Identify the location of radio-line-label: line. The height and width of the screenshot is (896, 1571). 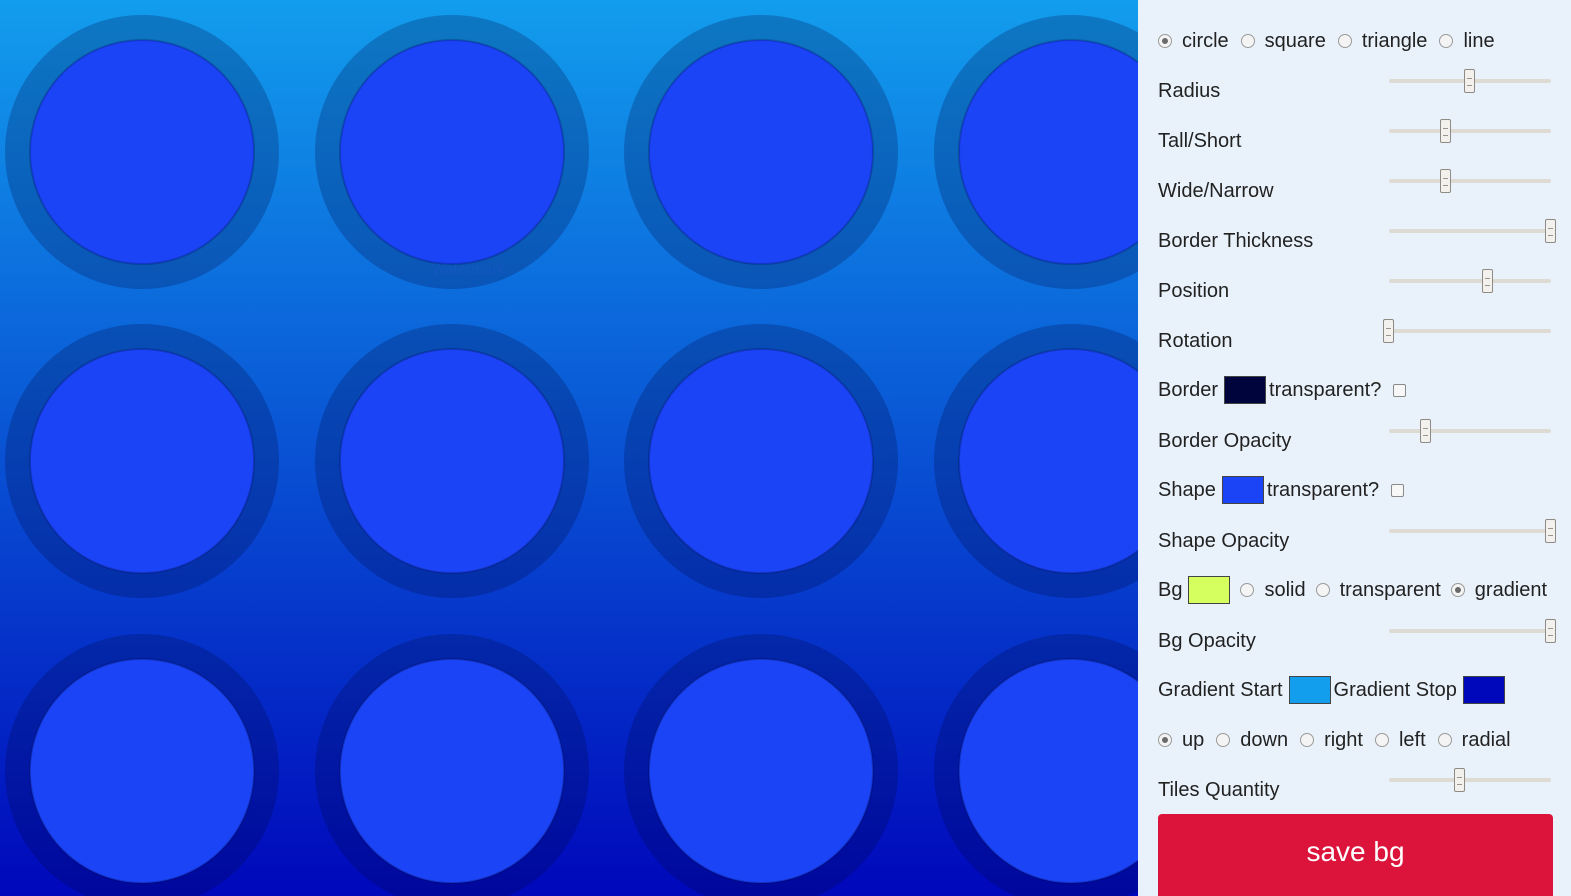
(1479, 40).